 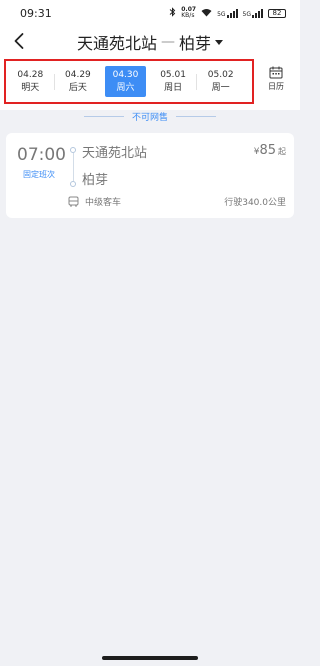 I want to click on date-tab-day: 明天, so click(x=30, y=87).